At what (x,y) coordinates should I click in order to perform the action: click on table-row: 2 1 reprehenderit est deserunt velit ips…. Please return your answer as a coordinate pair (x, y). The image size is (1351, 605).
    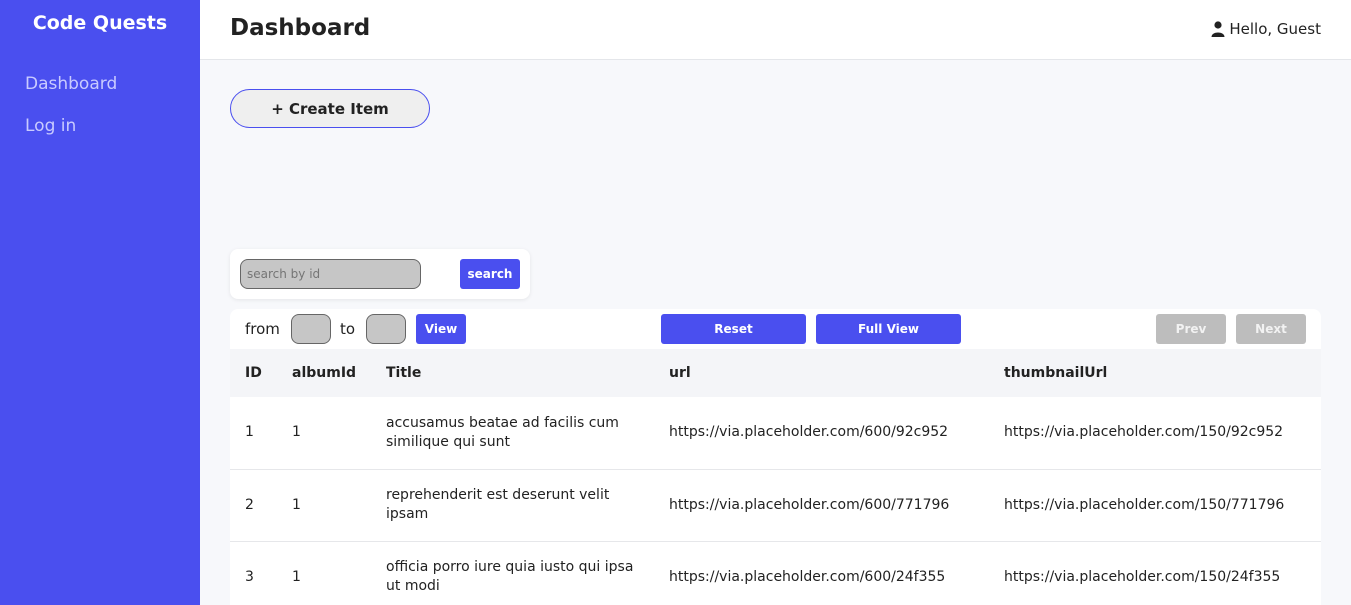
    Looking at the image, I should click on (775, 505).